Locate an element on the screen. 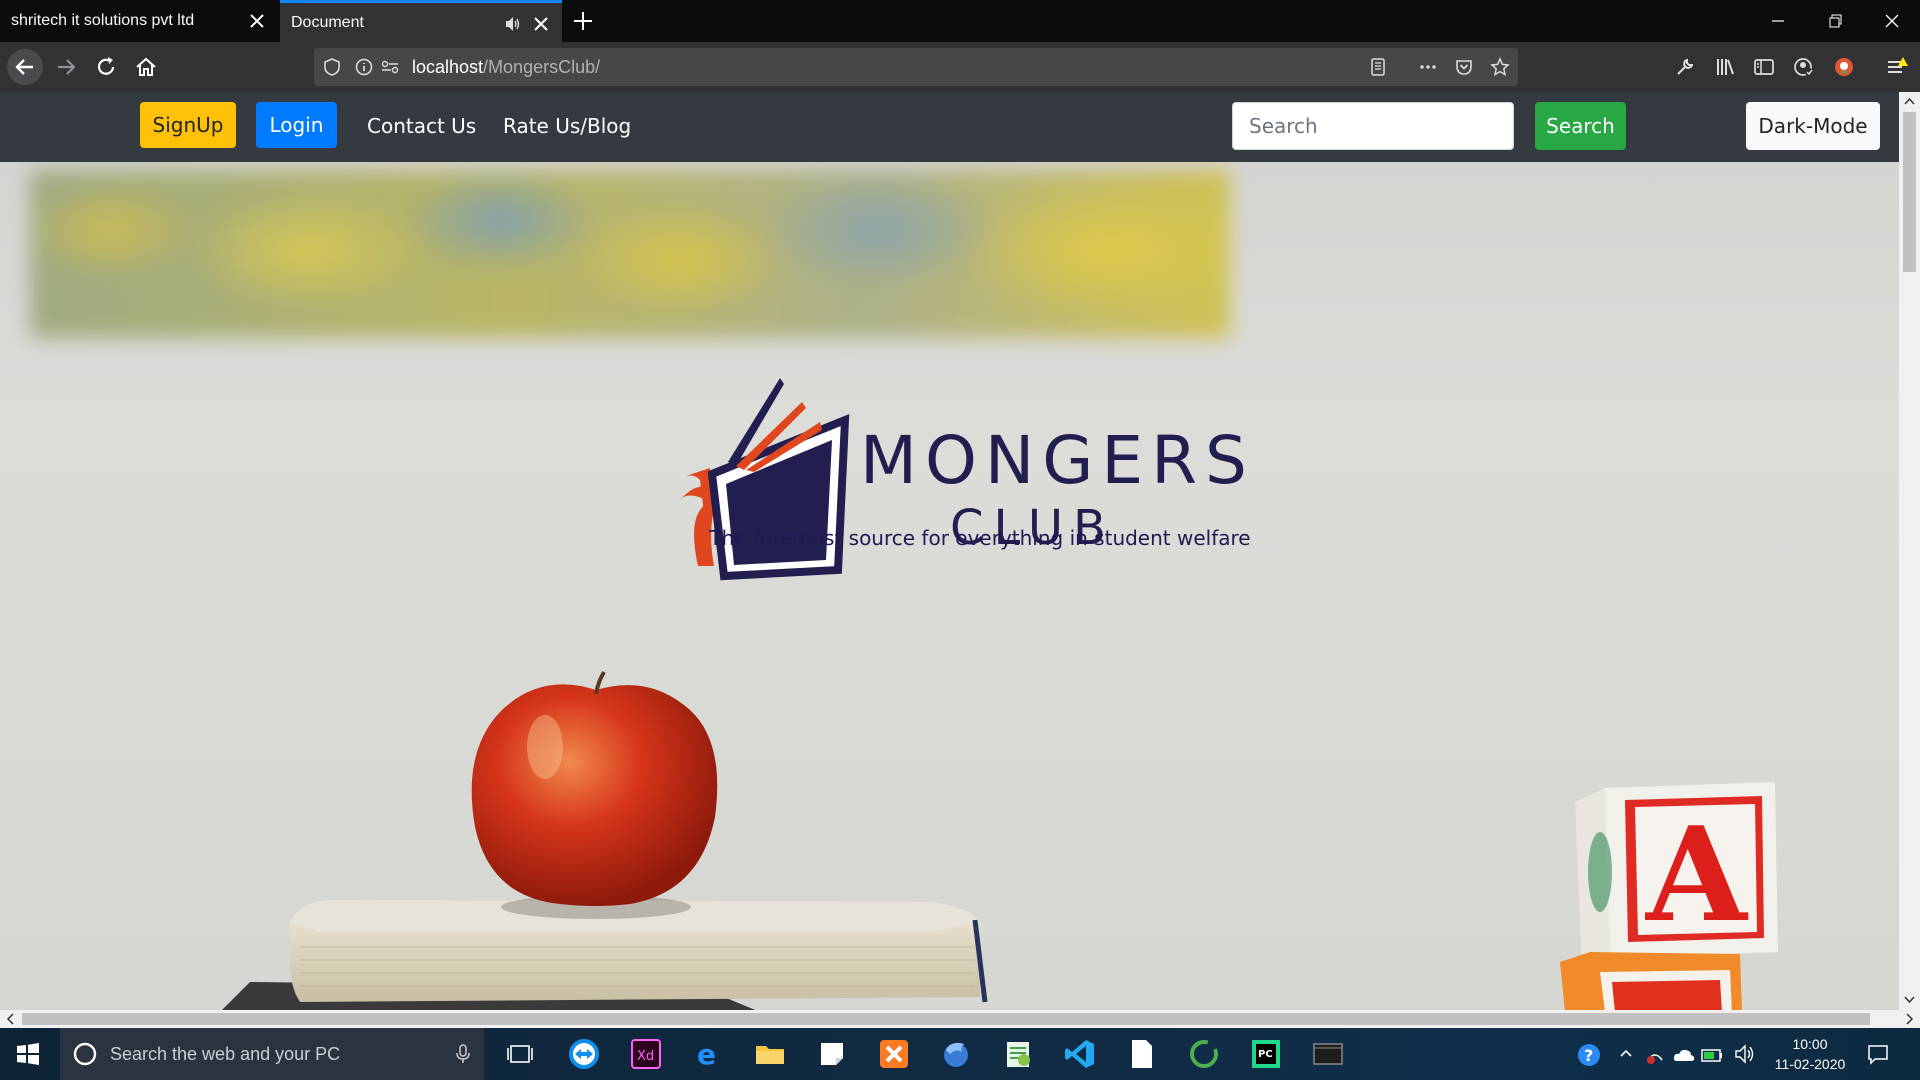  back-button is located at coordinates (25, 67).